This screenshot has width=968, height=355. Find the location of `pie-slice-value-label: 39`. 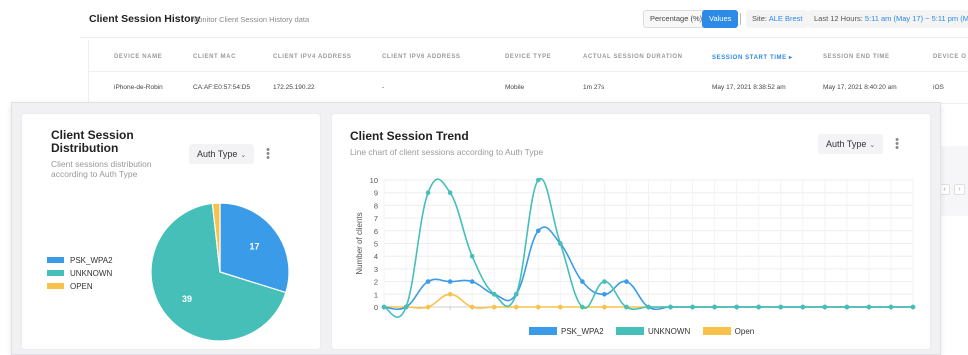

pie-slice-value-label: 39 is located at coordinates (187, 299).